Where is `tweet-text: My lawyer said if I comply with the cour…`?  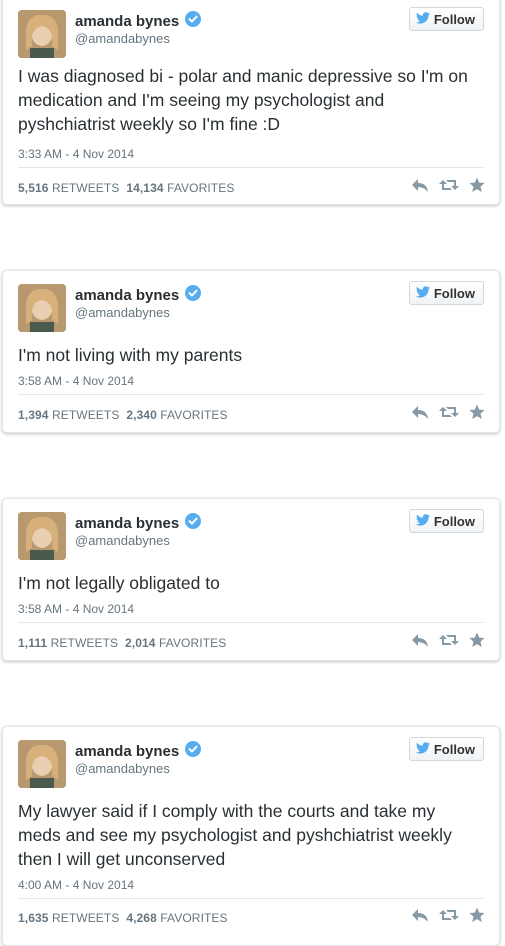
tweet-text: My lawyer said if I comply with the cour… is located at coordinates (251, 835).